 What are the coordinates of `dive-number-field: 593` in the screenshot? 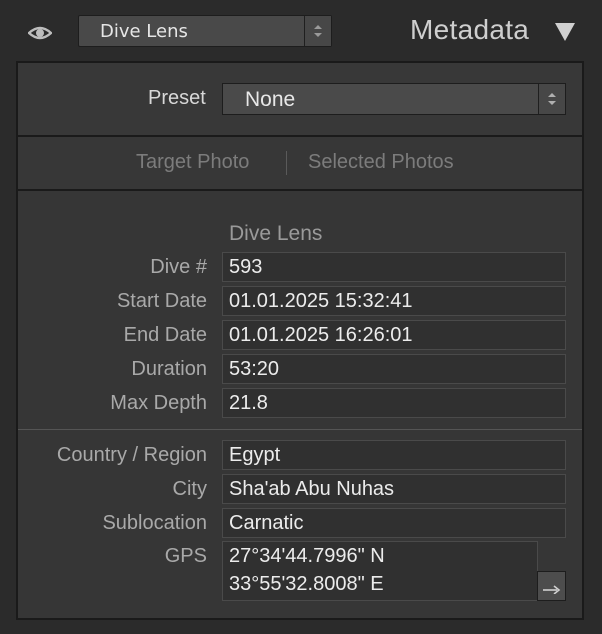 It's located at (394, 267).